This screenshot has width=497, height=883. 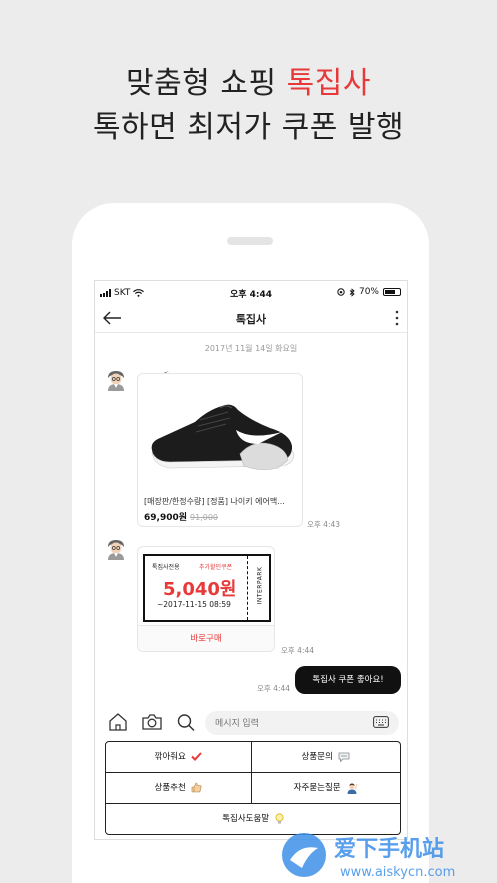 What do you see at coordinates (246, 819) in the screenshot?
I see `quick-help-label: 톡집사도움말` at bounding box center [246, 819].